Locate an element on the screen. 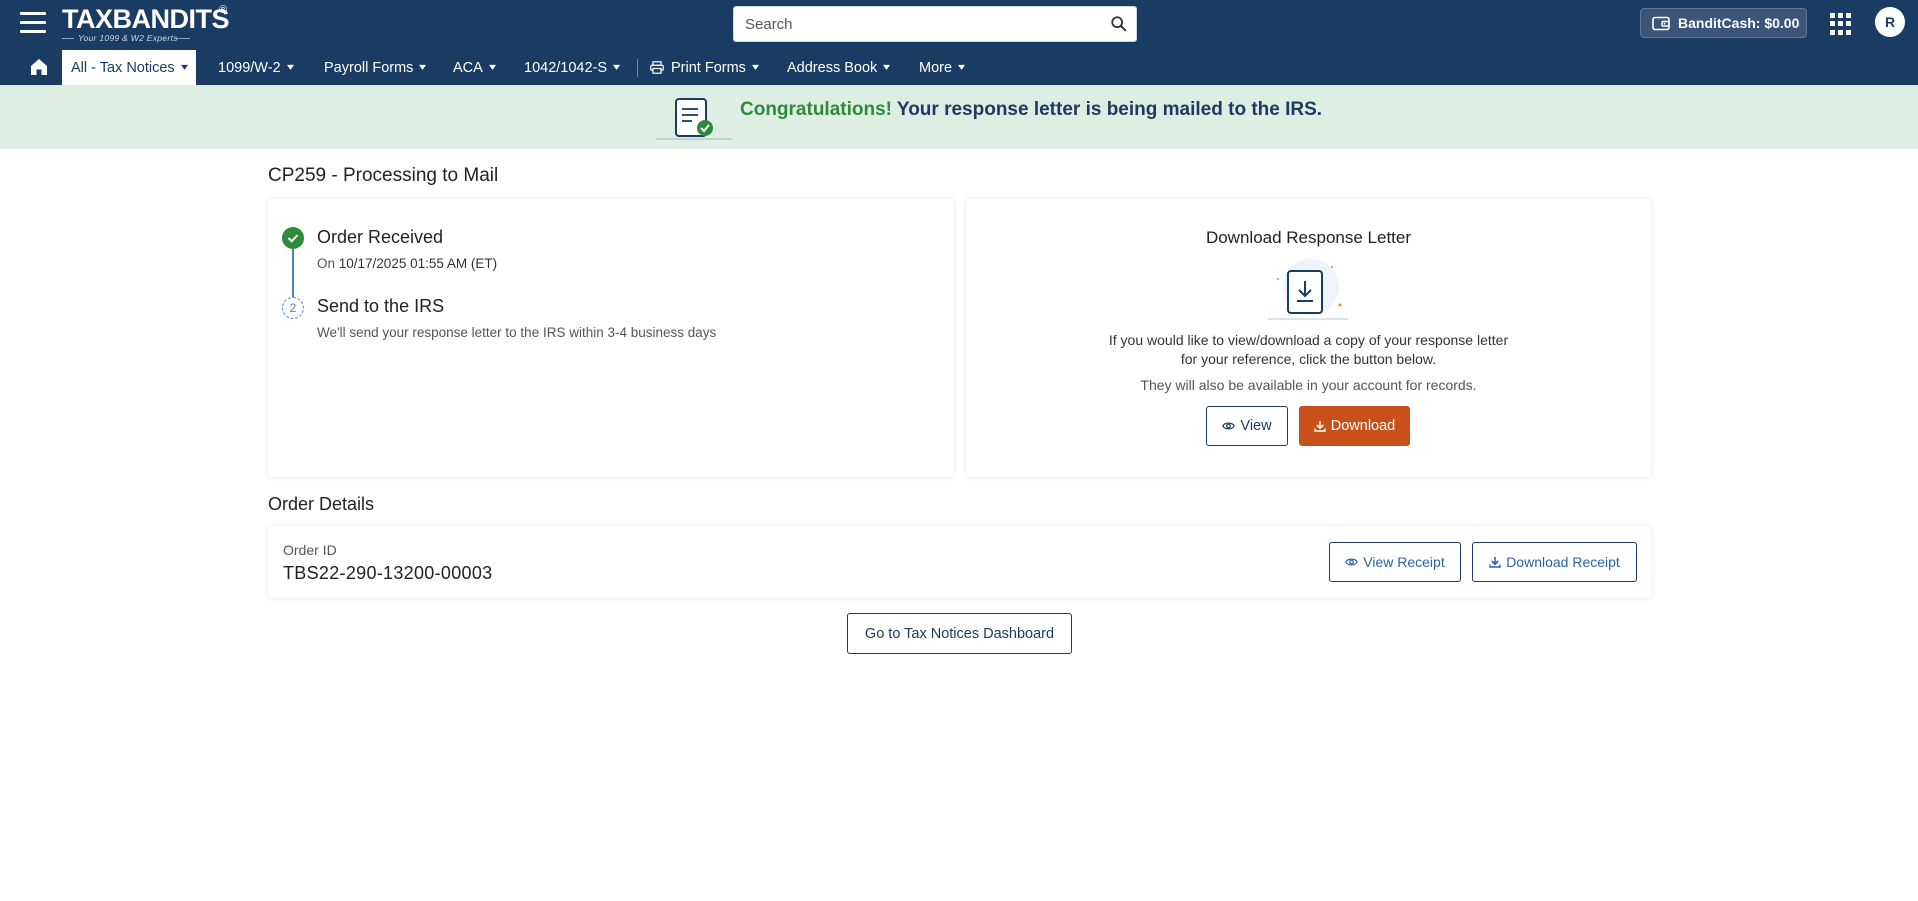 The width and height of the screenshot is (1918, 901). page-title: CP259 - Processing to Mail is located at coordinates (383, 175).